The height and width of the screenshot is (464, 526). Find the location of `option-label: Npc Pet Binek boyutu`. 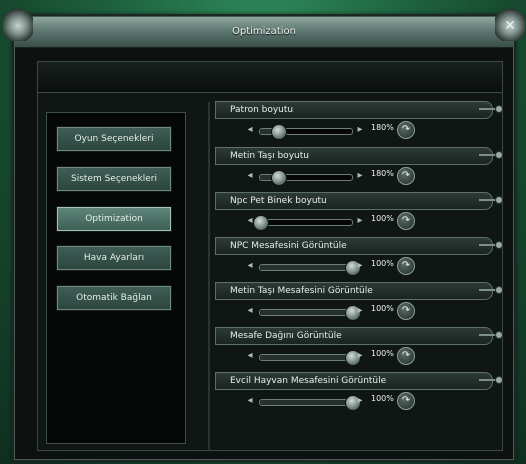

option-label: Npc Pet Binek boyutu is located at coordinates (354, 201).